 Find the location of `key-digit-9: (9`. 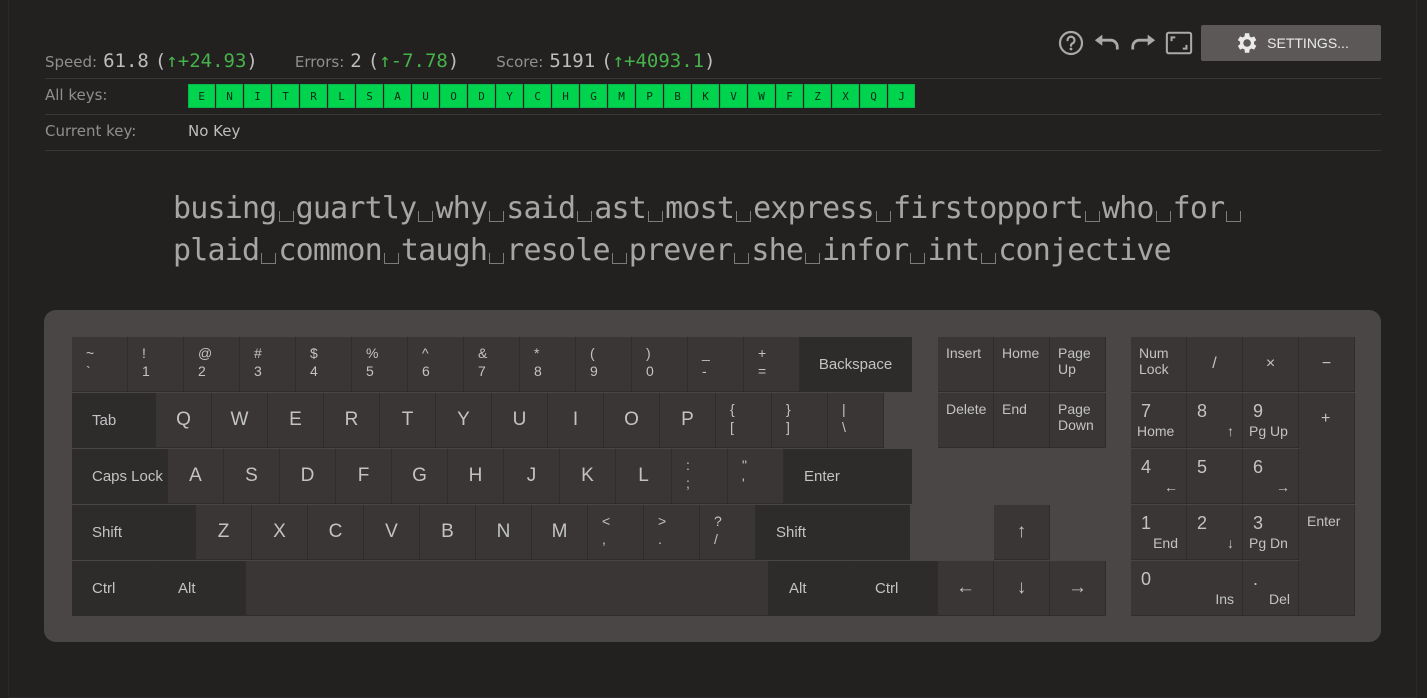

key-digit-9: (9 is located at coordinates (604, 364).